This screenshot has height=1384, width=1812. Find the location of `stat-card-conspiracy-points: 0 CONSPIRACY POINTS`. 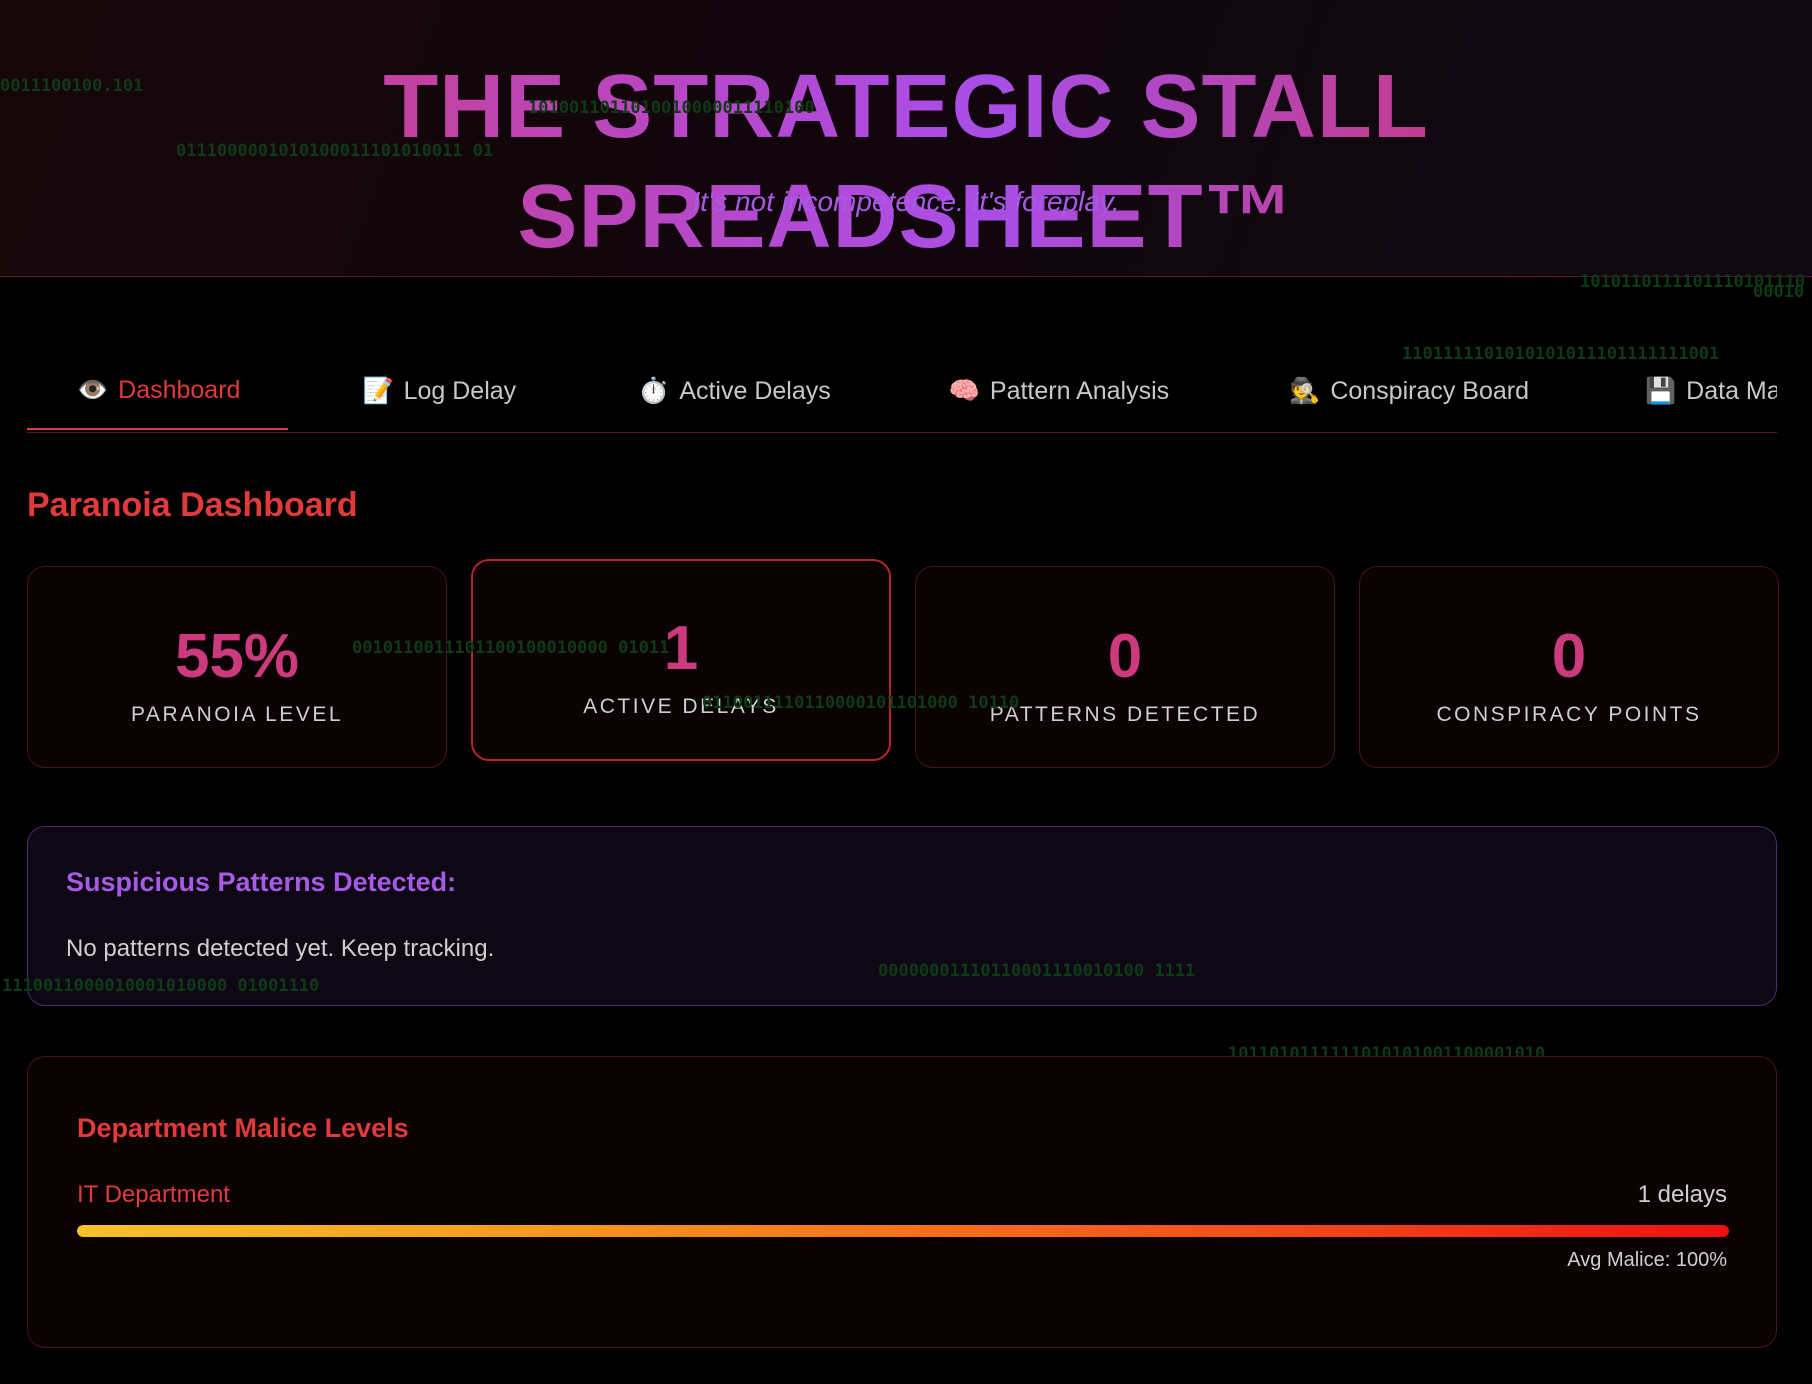

stat-card-conspiracy-points: 0 CONSPIRACY POINTS is located at coordinates (1569, 667).